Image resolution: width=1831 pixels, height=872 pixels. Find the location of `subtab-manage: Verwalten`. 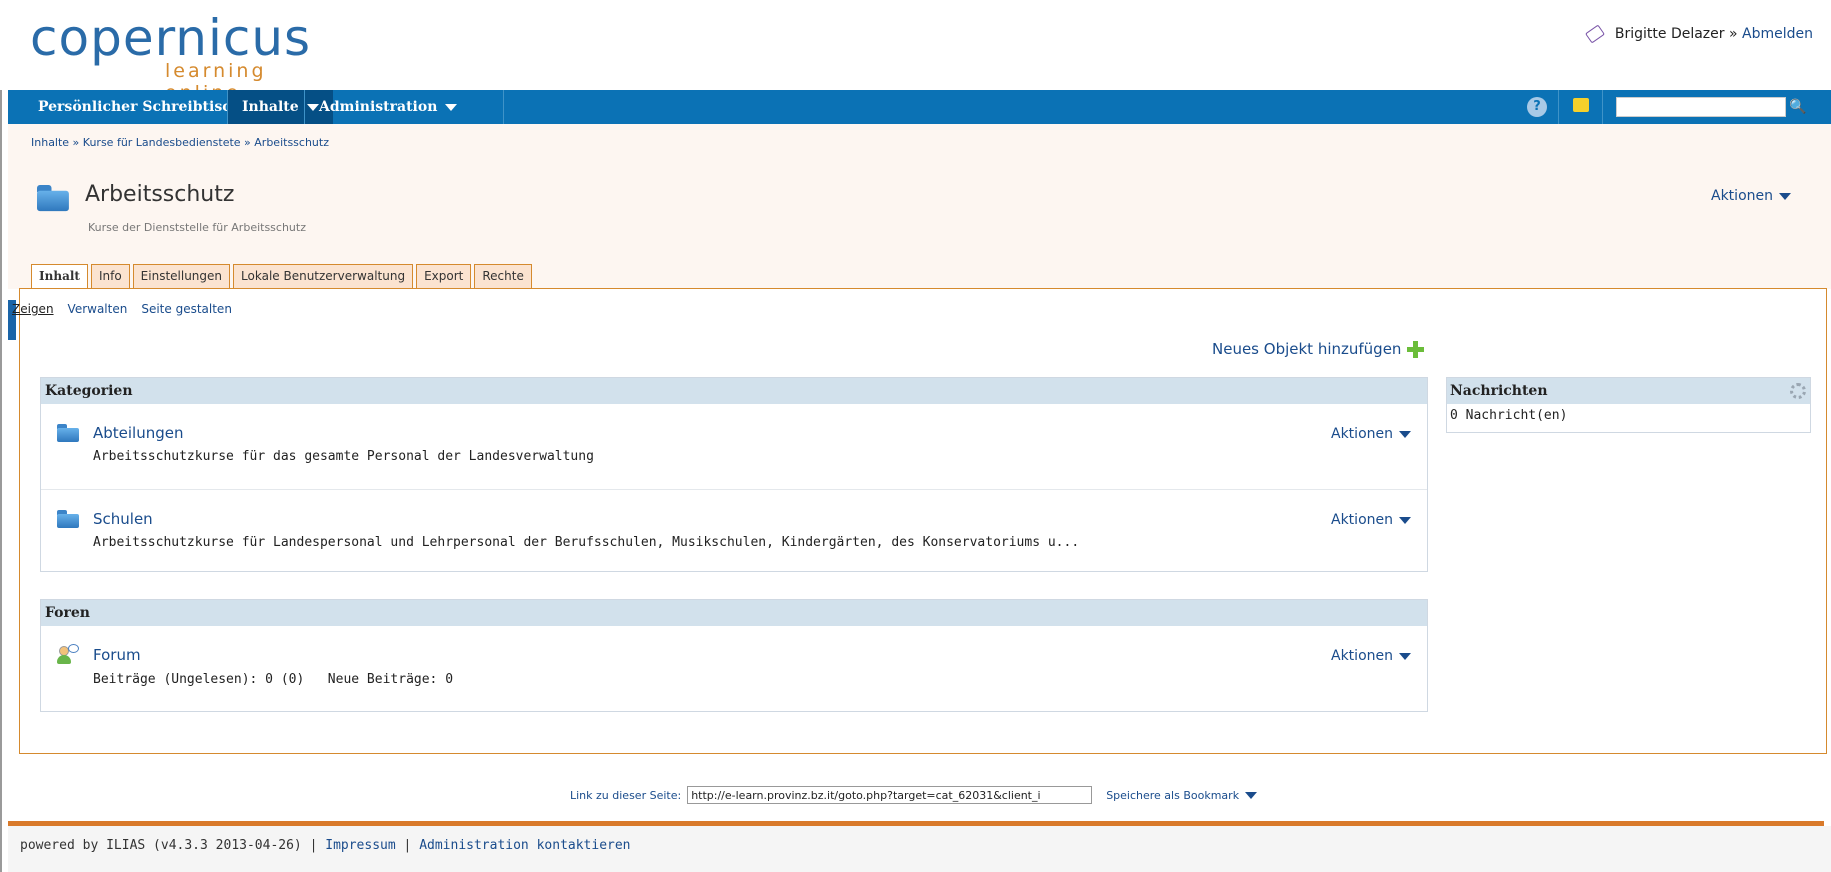

subtab-manage: Verwalten is located at coordinates (98, 309).